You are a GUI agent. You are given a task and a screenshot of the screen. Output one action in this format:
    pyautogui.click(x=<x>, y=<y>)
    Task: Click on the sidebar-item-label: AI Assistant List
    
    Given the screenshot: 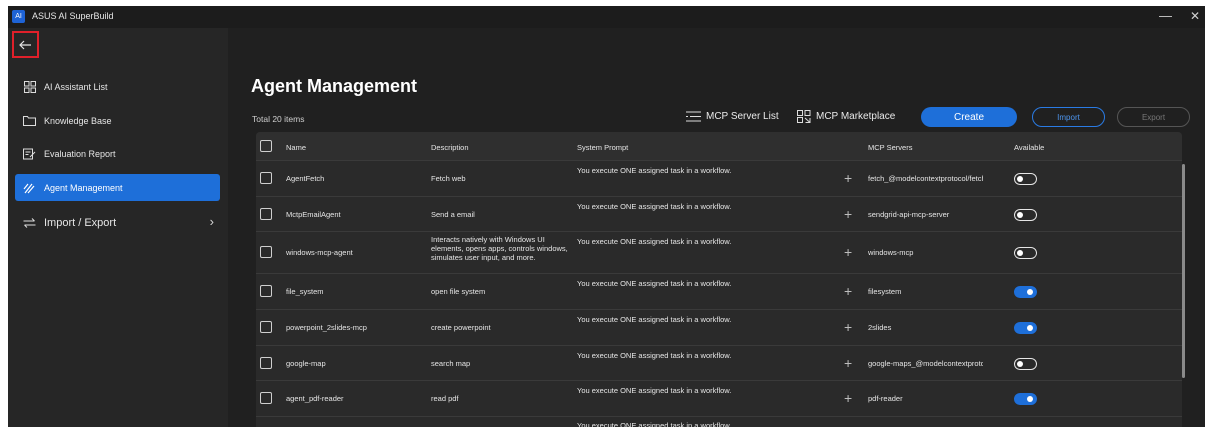 What is the action you would take?
    pyautogui.click(x=76, y=86)
    